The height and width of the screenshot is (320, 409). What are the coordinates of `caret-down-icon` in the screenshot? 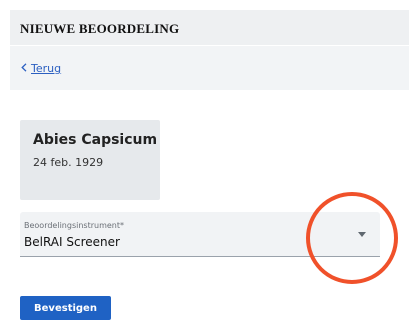 It's located at (362, 234).